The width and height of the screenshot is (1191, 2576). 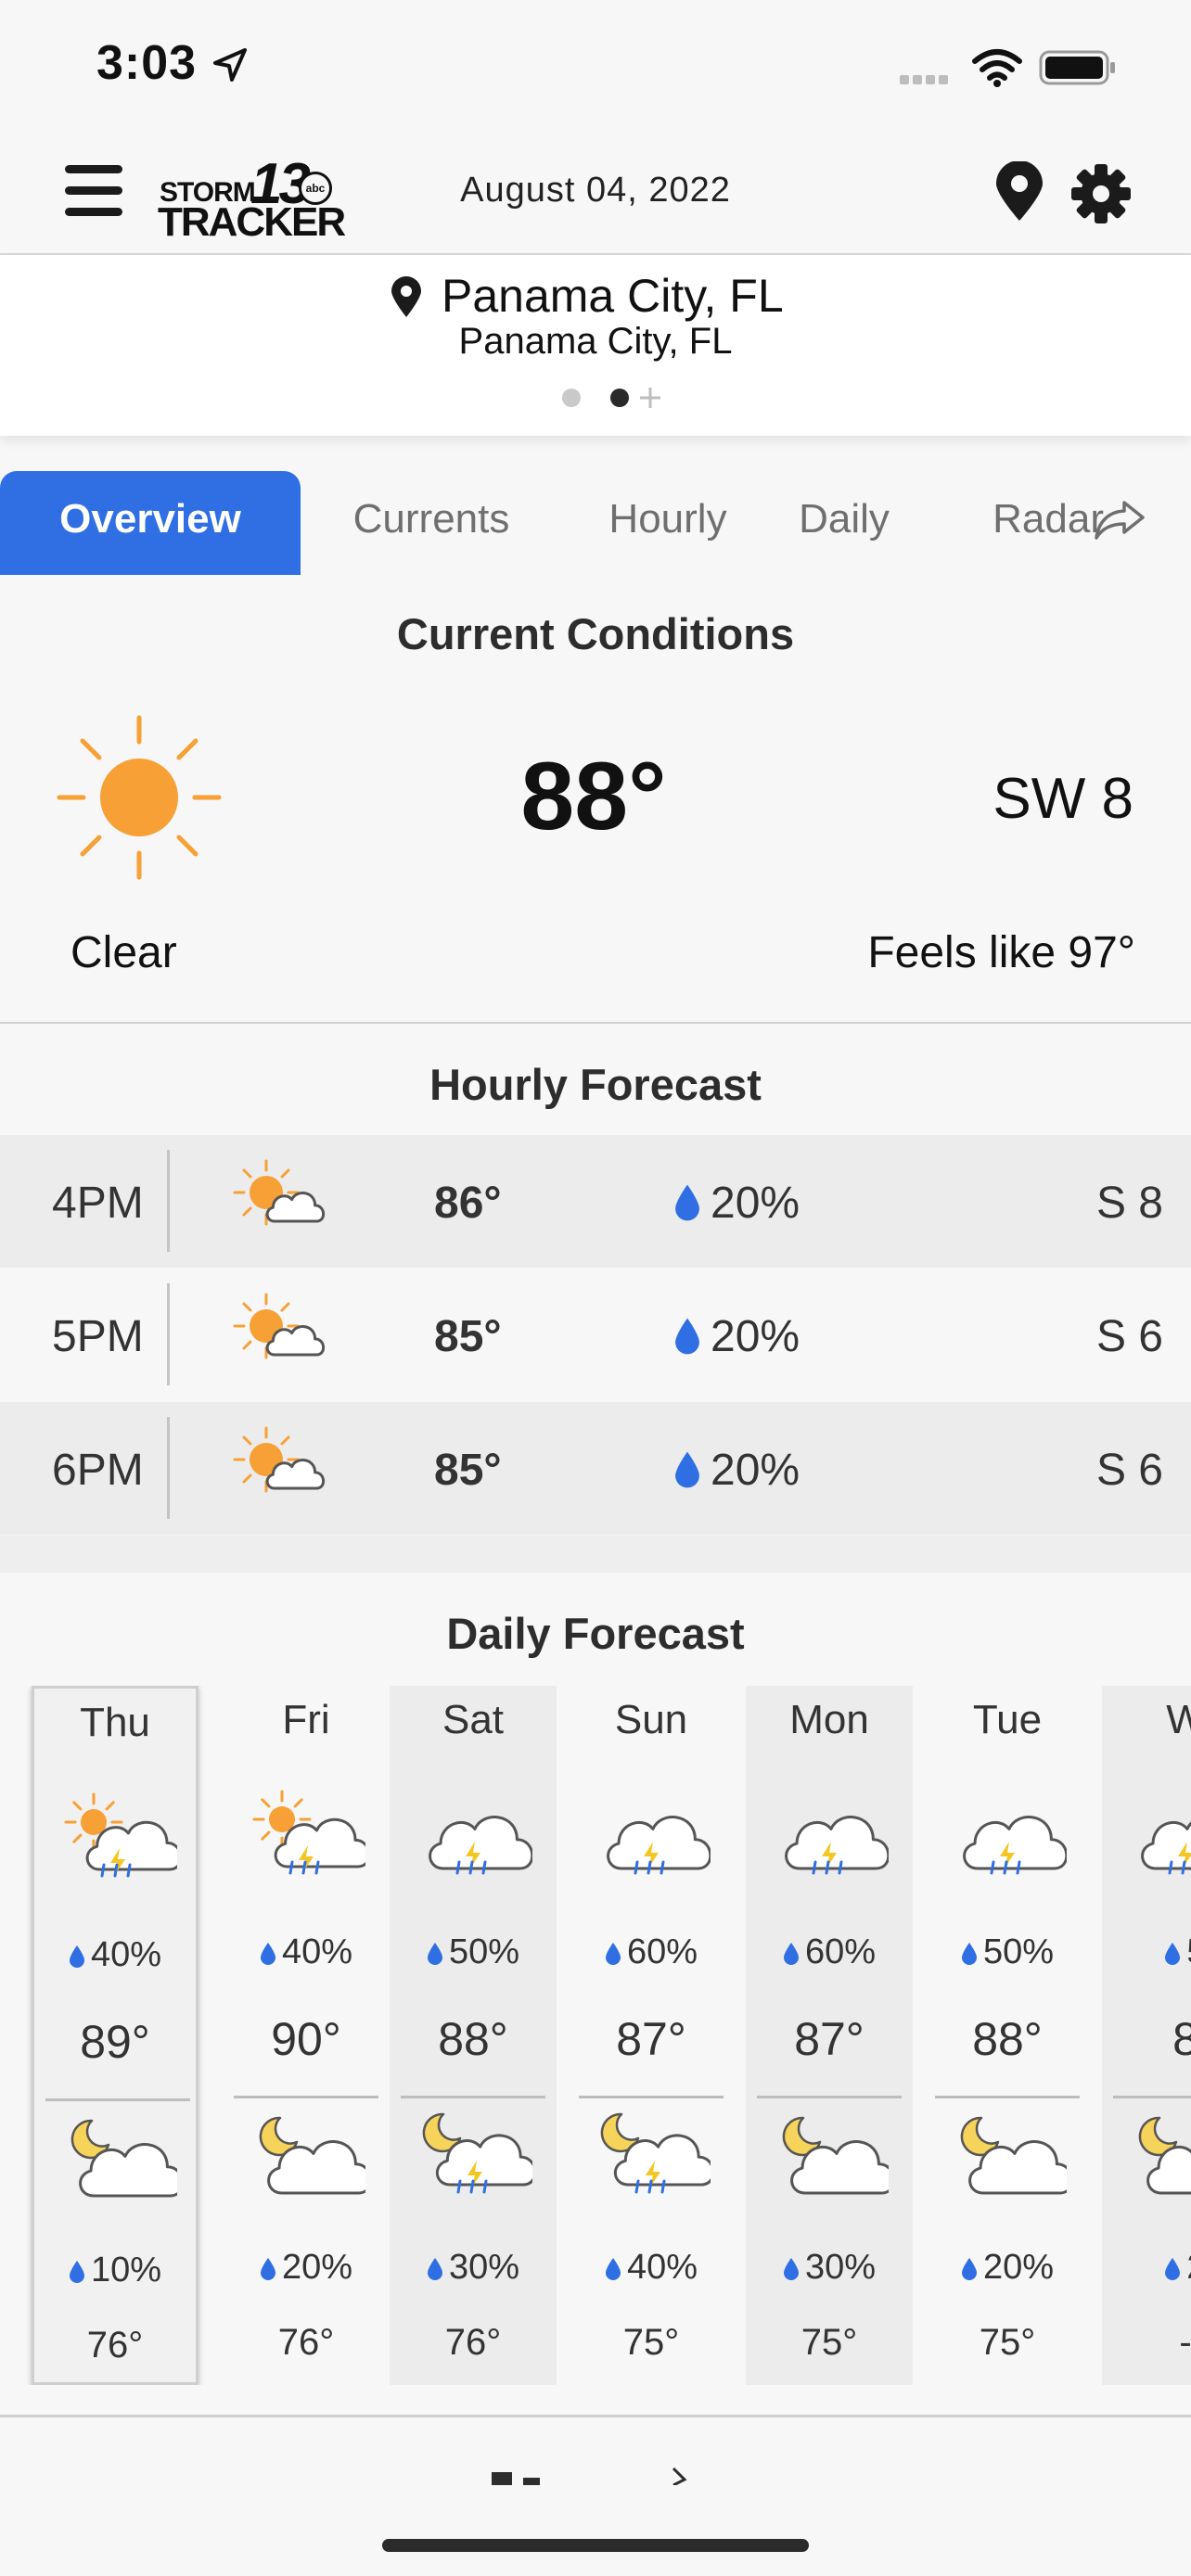 I want to click on daily-forecast-title: Daily Forecast, so click(x=595, y=1633).